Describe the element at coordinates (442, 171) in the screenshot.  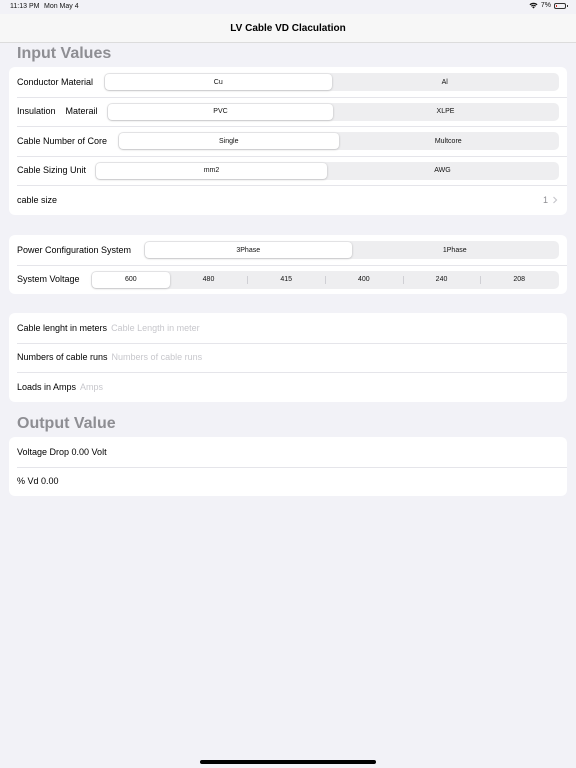
I see `unit-option-awg: AWG` at that location.